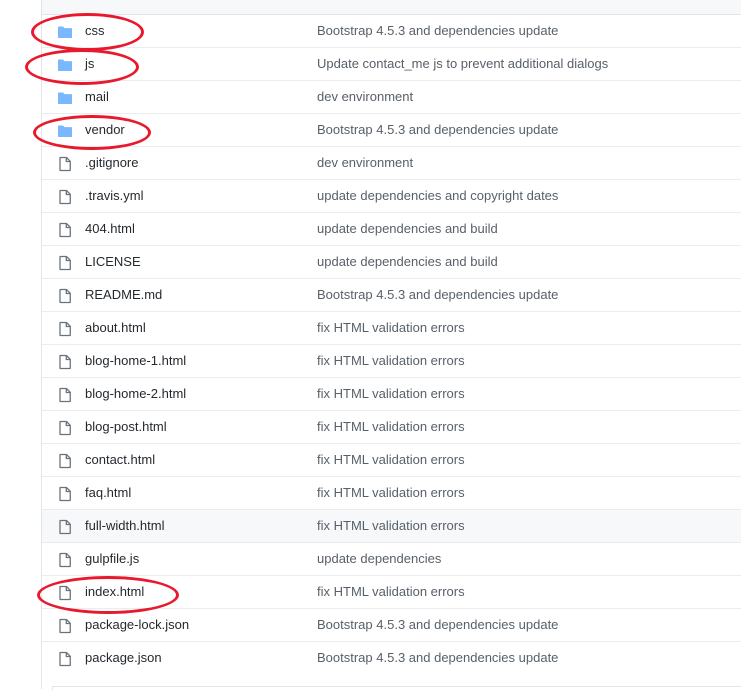 The image size is (741, 690). I want to click on file-name-link: README.md, so click(123, 294).